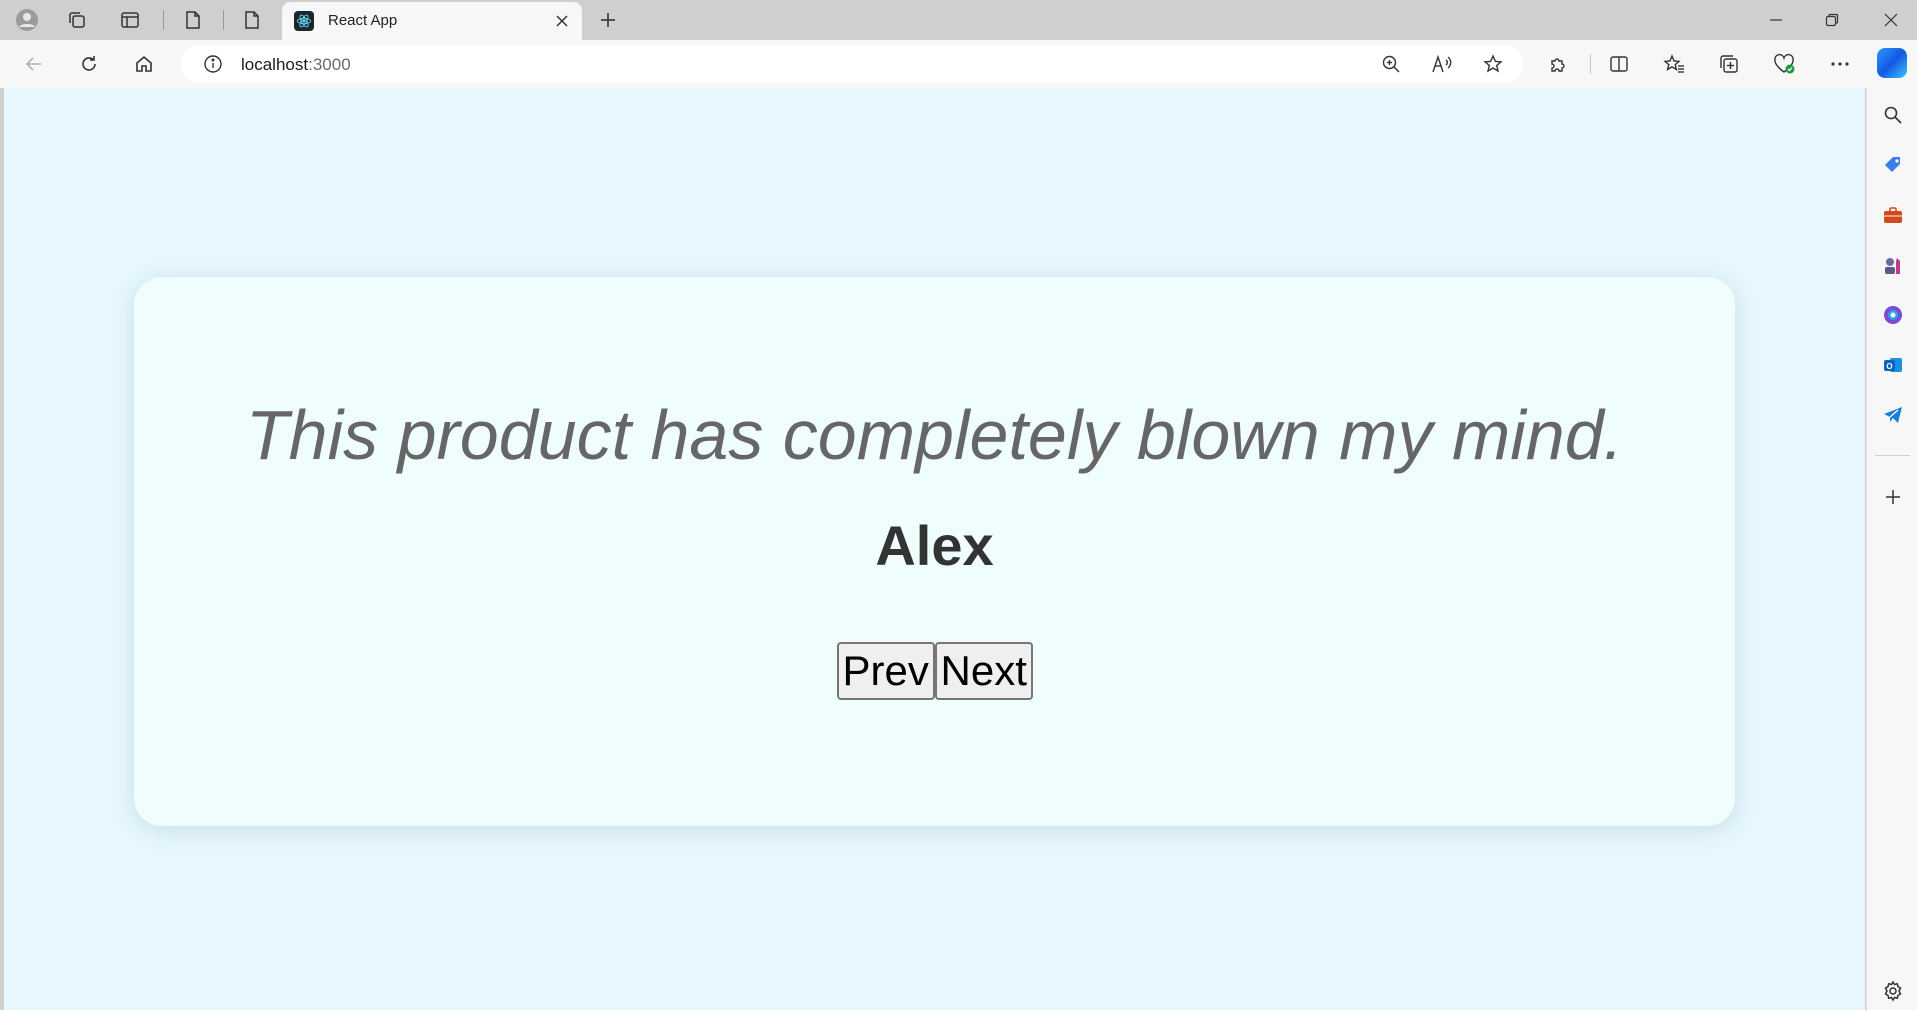  Describe the element at coordinates (1893, 415) in the screenshot. I see `telegram-icon` at that location.